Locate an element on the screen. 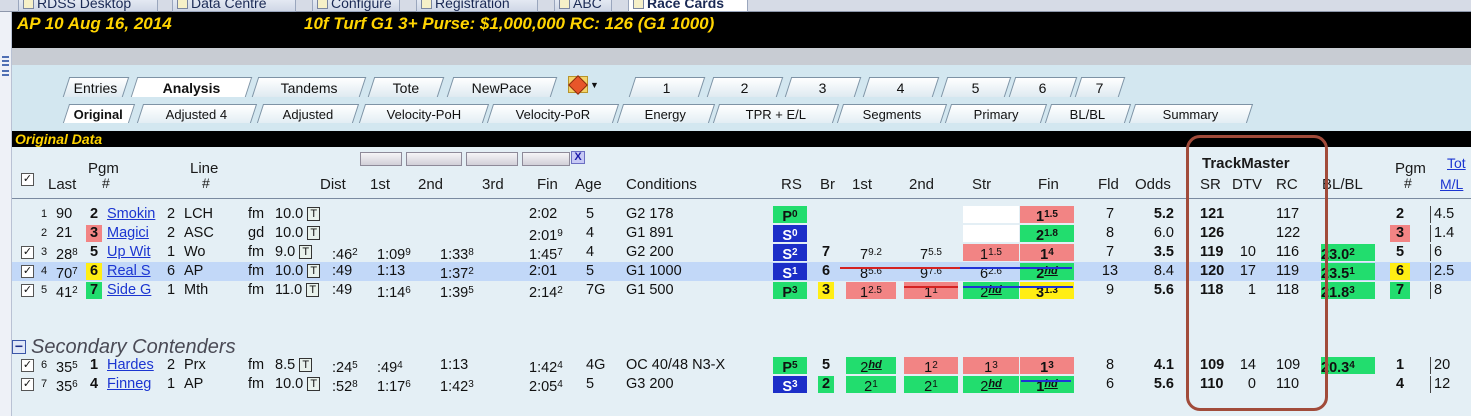 The height and width of the screenshot is (416, 1471). sort-box-fin is located at coordinates (546, 159).